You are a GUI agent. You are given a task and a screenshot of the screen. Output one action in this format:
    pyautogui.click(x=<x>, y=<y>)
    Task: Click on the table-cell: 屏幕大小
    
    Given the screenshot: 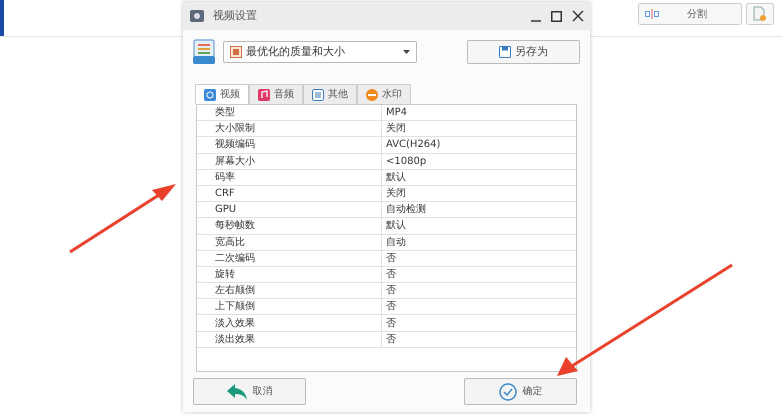 What is the action you would take?
    pyautogui.click(x=289, y=161)
    